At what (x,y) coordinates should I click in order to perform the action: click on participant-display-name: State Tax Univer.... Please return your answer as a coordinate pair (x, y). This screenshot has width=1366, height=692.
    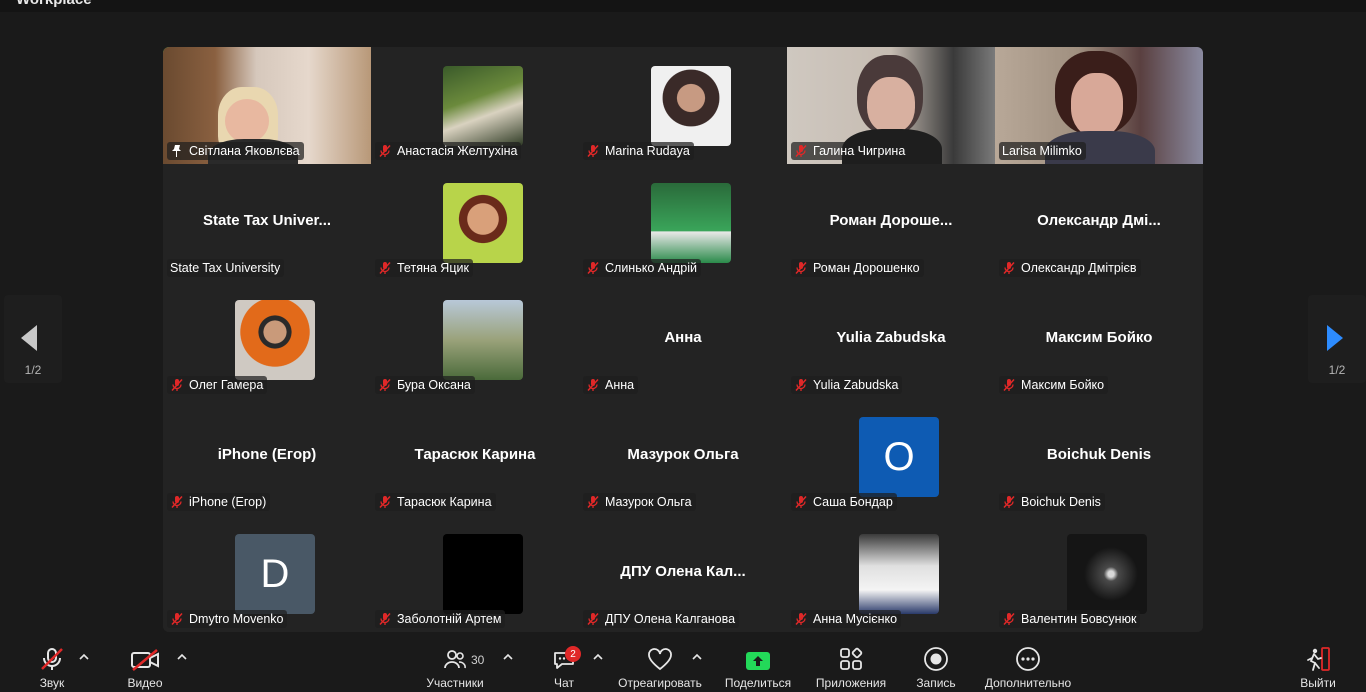
    Looking at the image, I should click on (267, 220).